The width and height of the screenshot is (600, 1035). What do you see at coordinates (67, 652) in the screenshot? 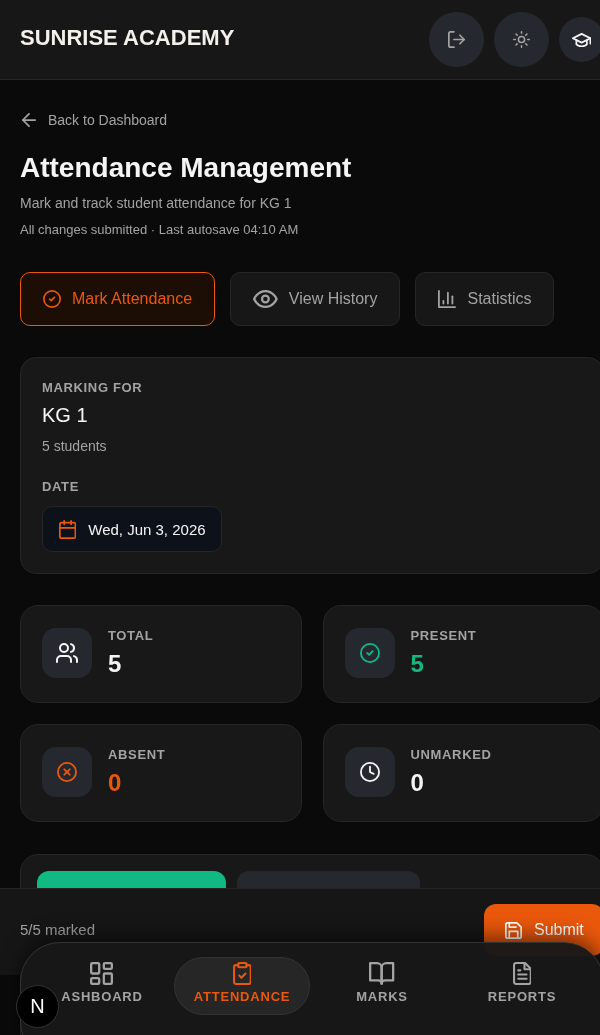
I see `users-icon` at bounding box center [67, 652].